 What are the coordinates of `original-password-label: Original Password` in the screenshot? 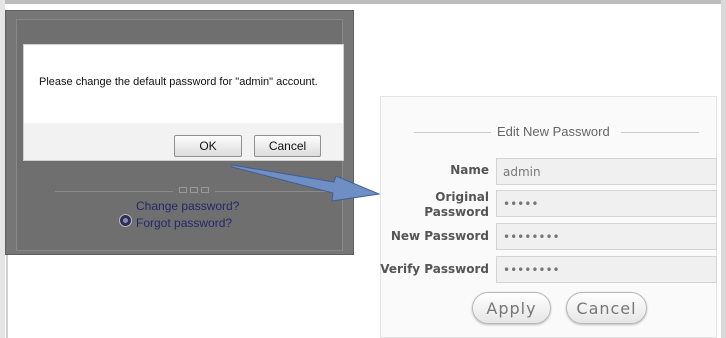 It's located at (456, 205).